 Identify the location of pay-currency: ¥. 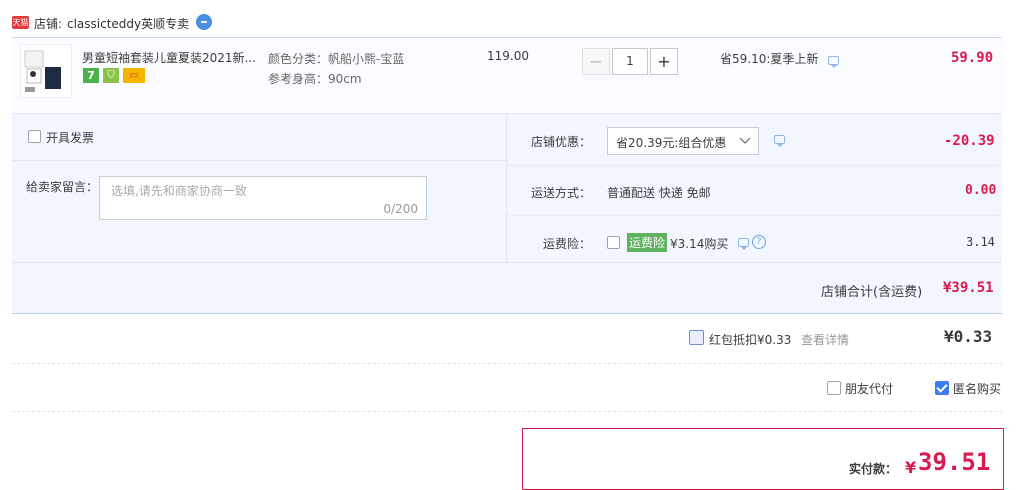
(911, 467).